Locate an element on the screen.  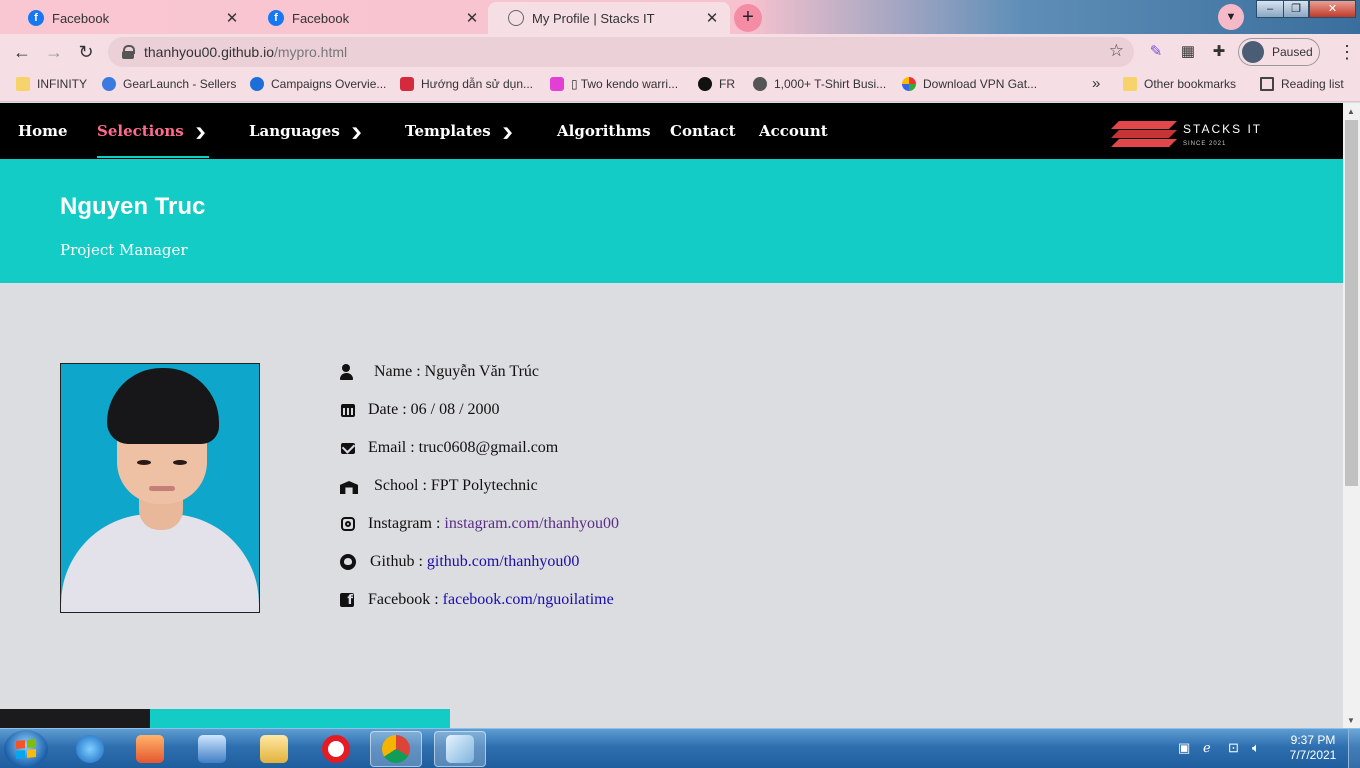
nav-label: Account is located at coordinates (793, 131).